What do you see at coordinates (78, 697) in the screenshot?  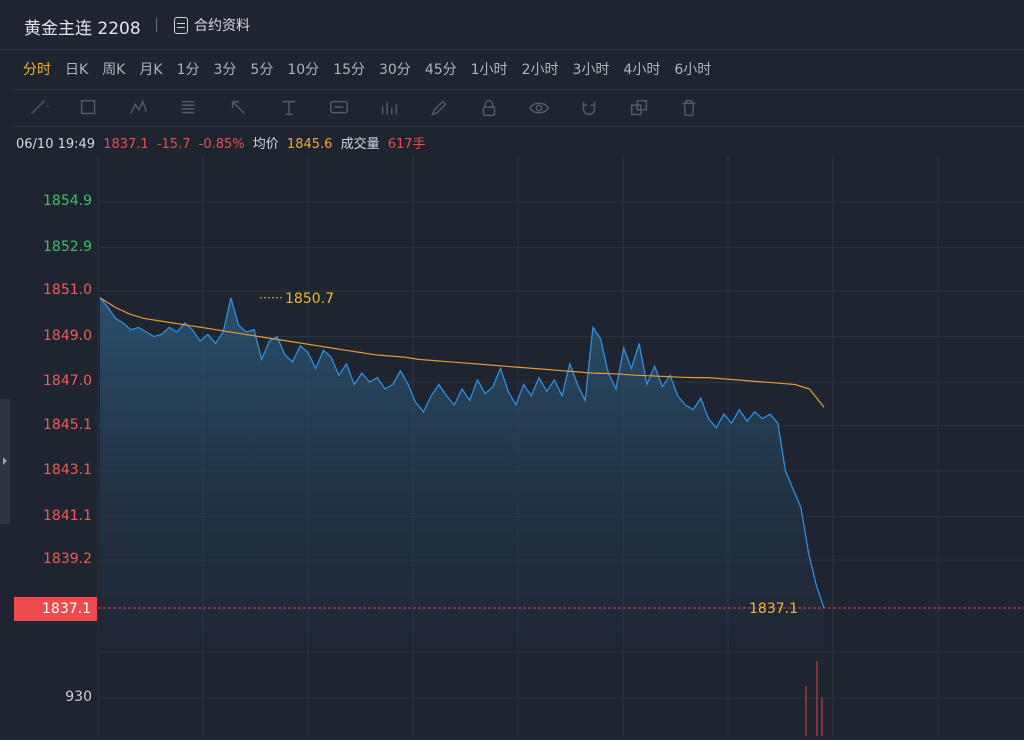 I see `volume-tick-label: 930` at bounding box center [78, 697].